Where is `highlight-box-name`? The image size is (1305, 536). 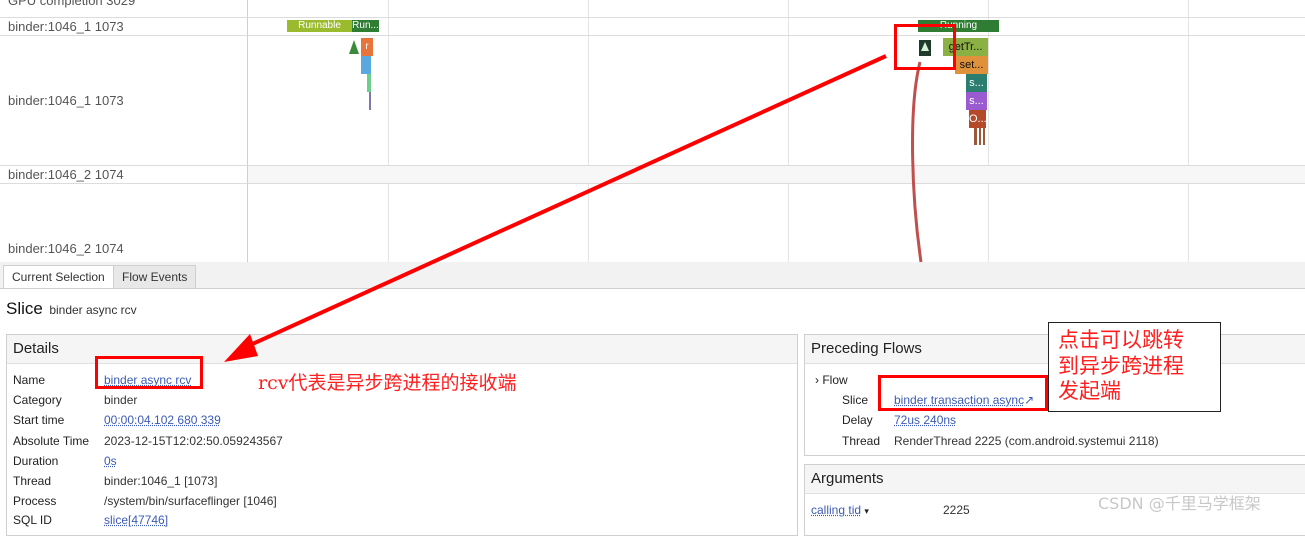
highlight-box-name is located at coordinates (149, 372).